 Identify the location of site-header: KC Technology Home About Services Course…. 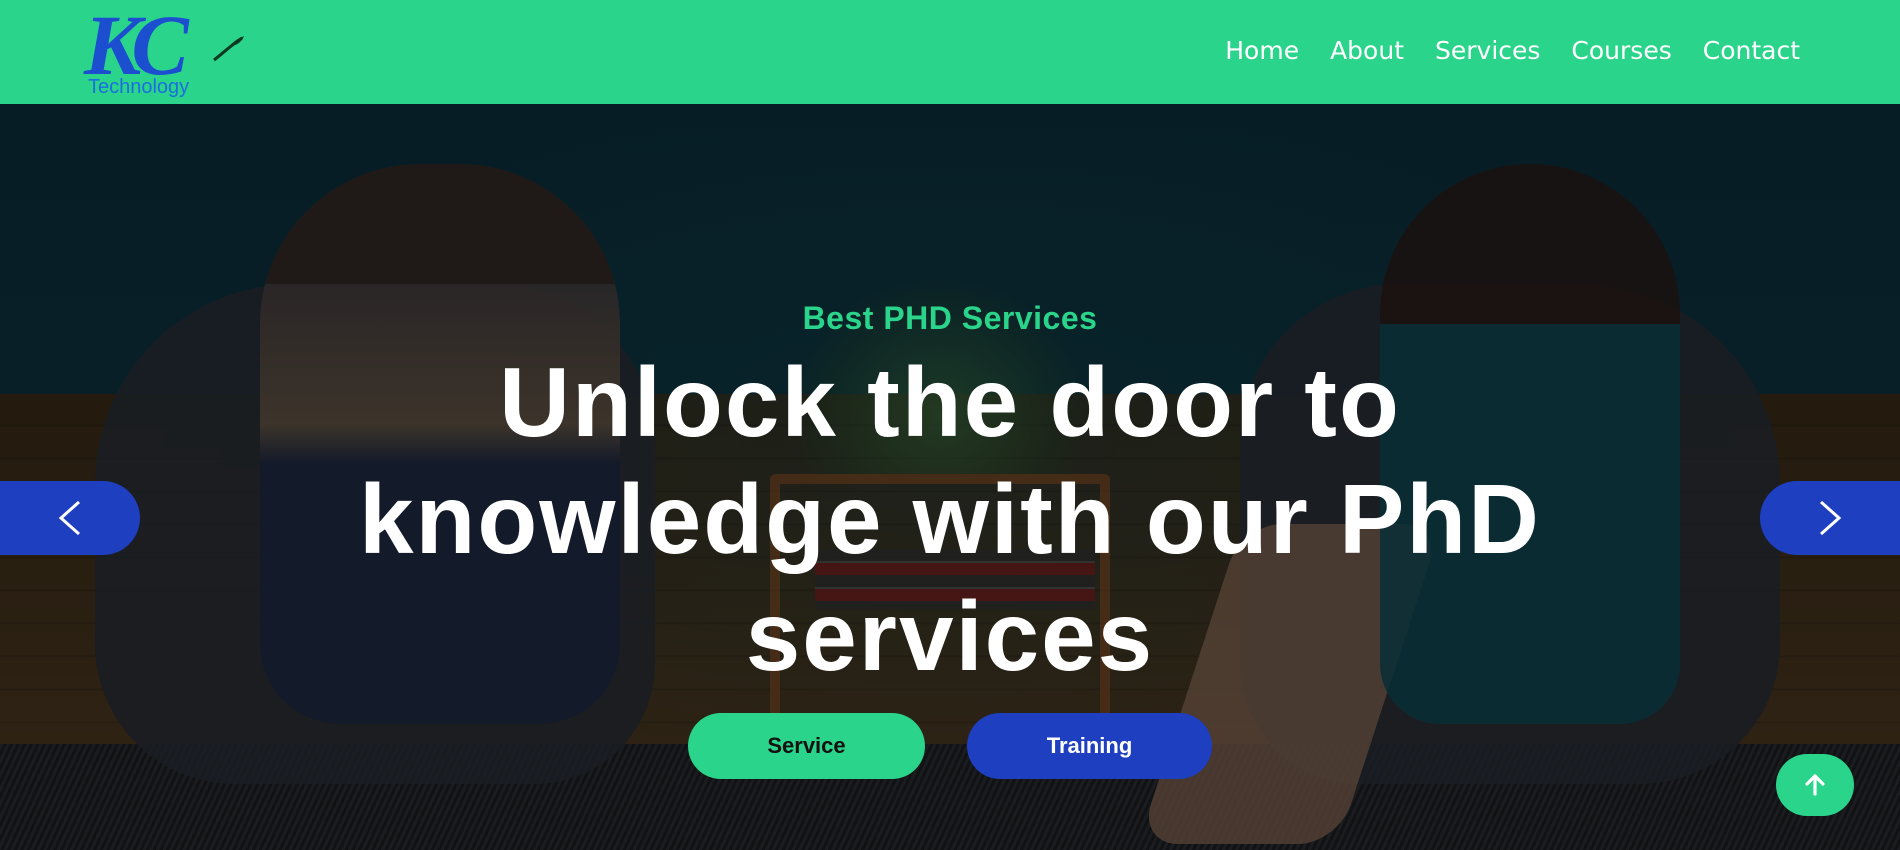
(950, 52).